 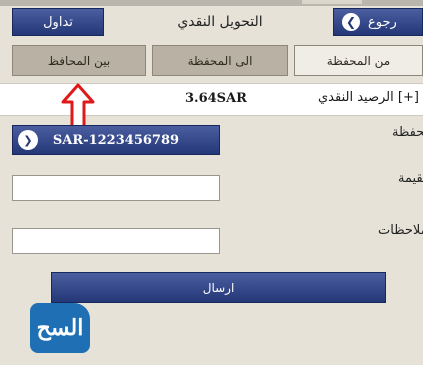 I want to click on tab-from-wallet: من المحفظة, so click(x=358, y=60).